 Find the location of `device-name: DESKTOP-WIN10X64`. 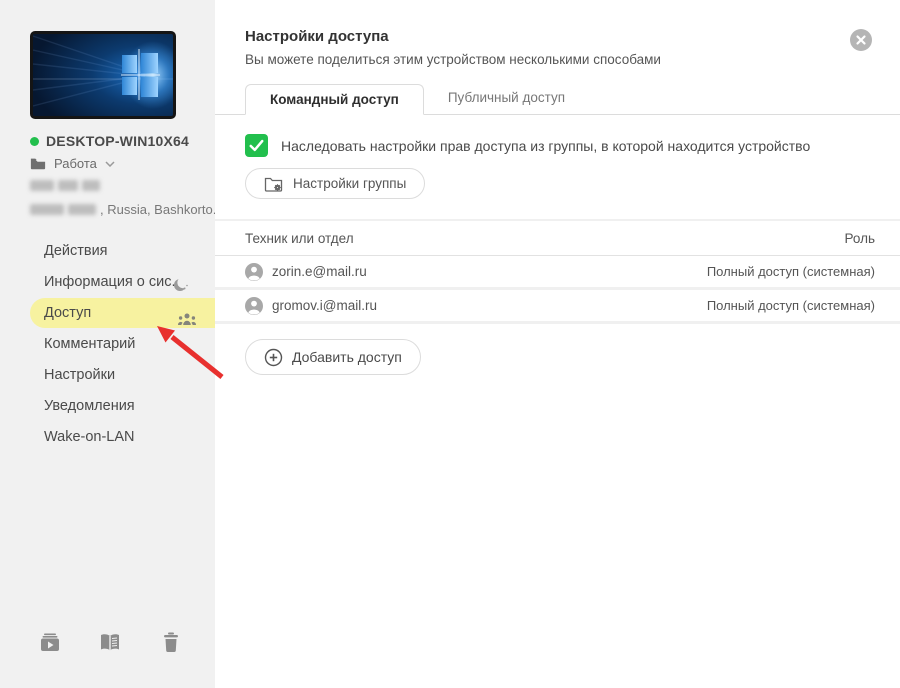

device-name: DESKTOP-WIN10X64 is located at coordinates (117, 141).